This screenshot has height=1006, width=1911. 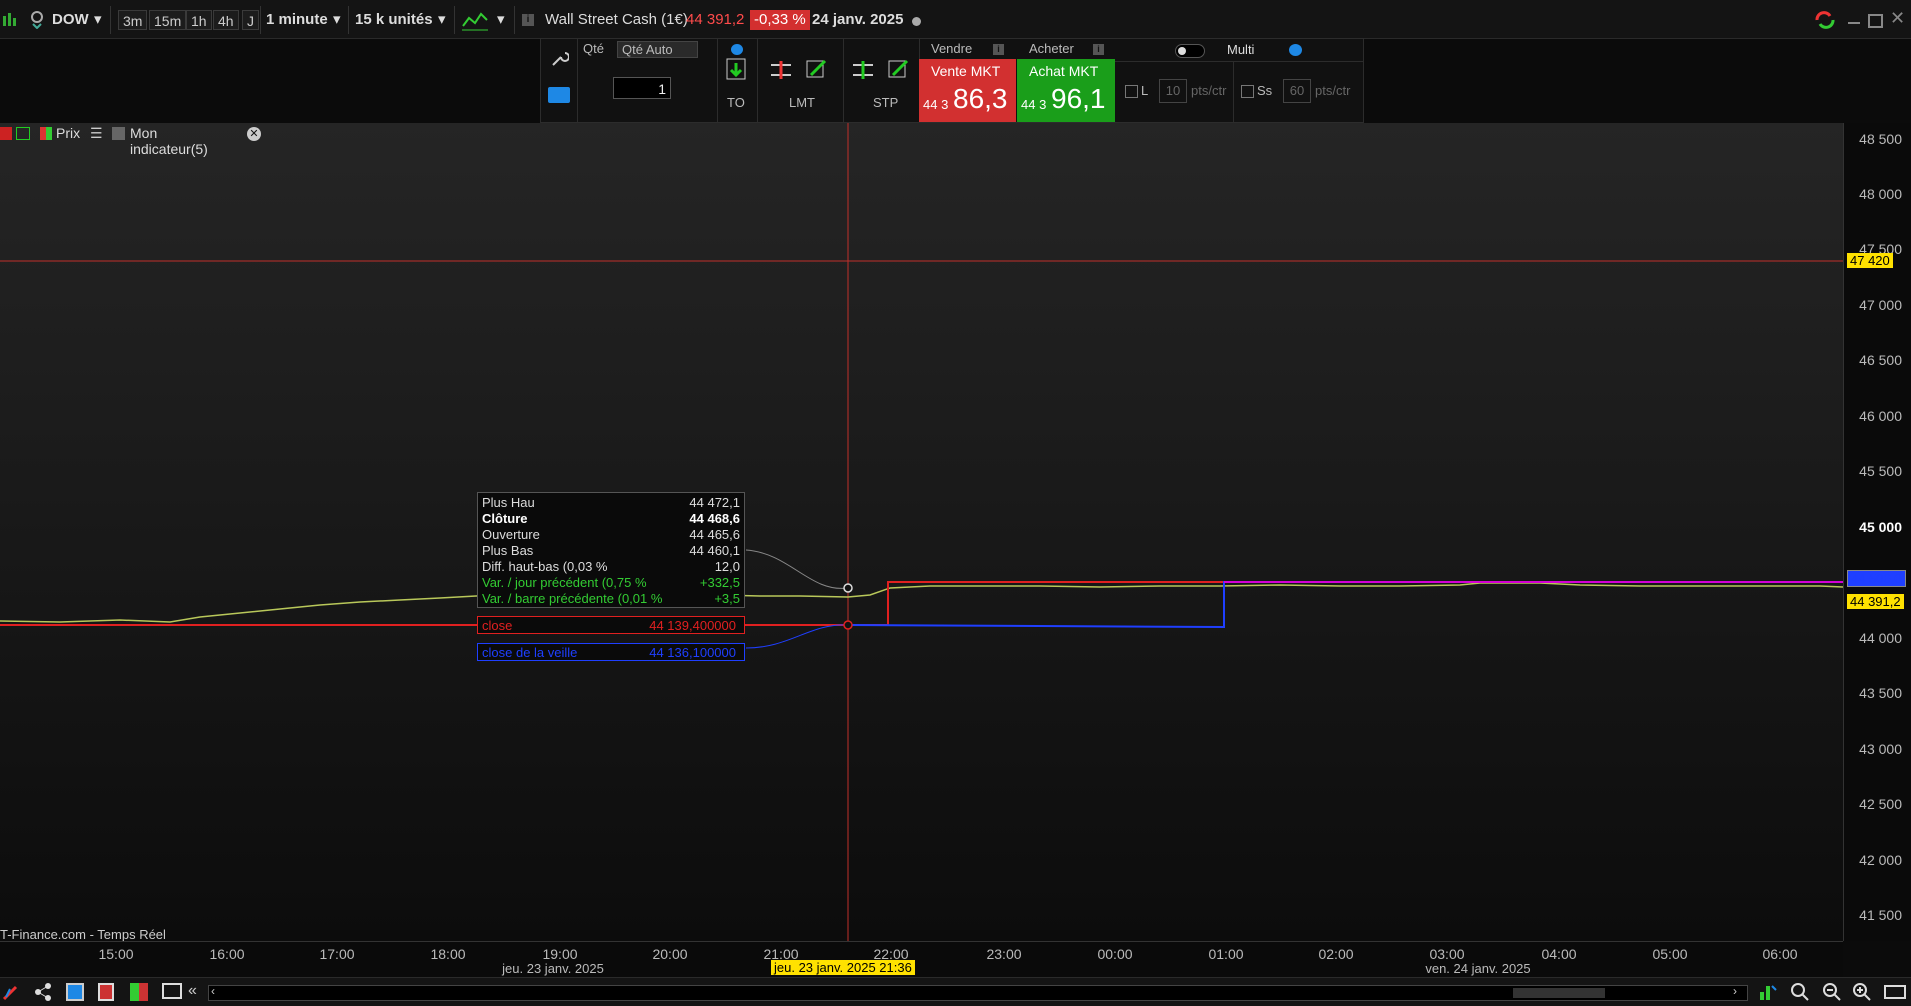 I want to click on product-name: Wall Street Cash (1€), so click(x=616, y=19).